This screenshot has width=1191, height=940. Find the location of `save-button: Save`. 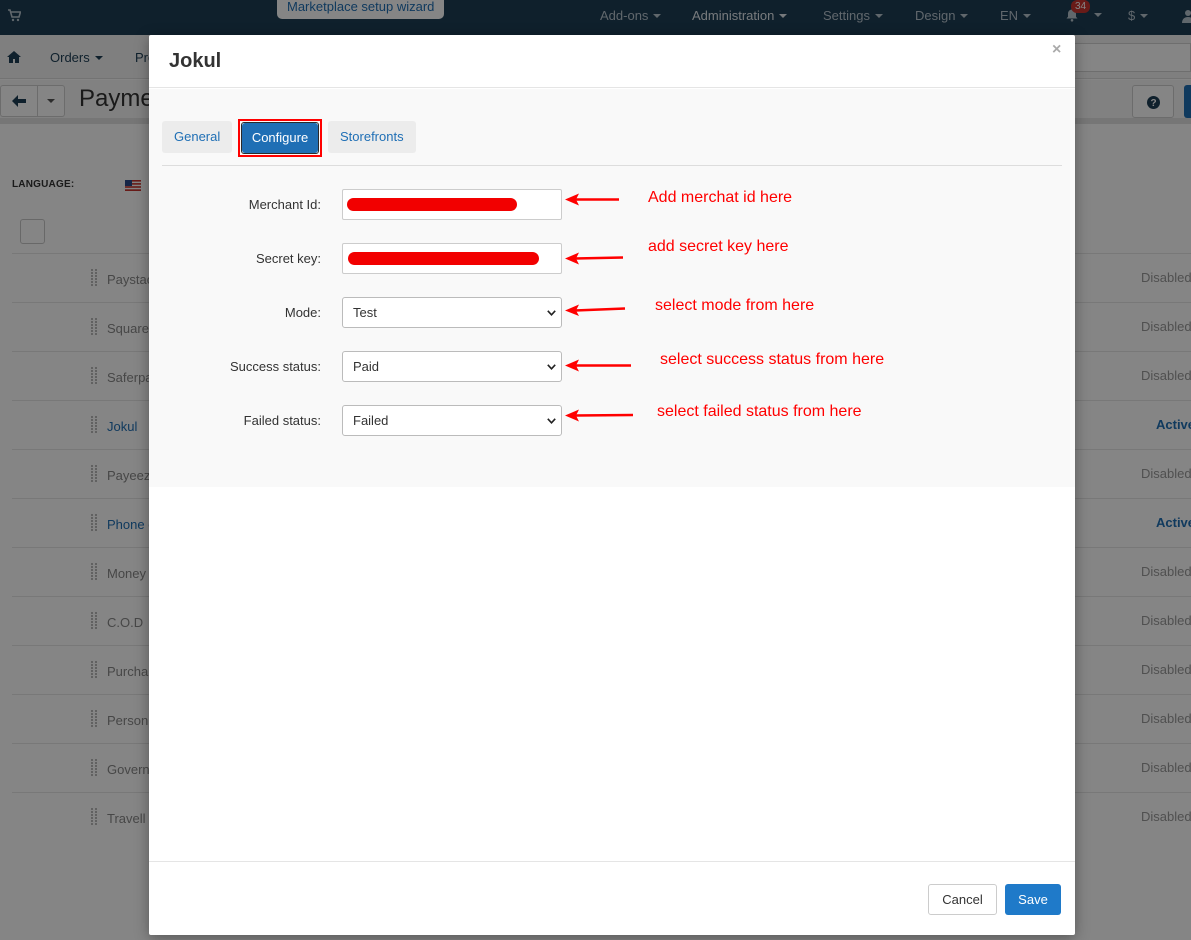

save-button: Save is located at coordinates (1033, 899).